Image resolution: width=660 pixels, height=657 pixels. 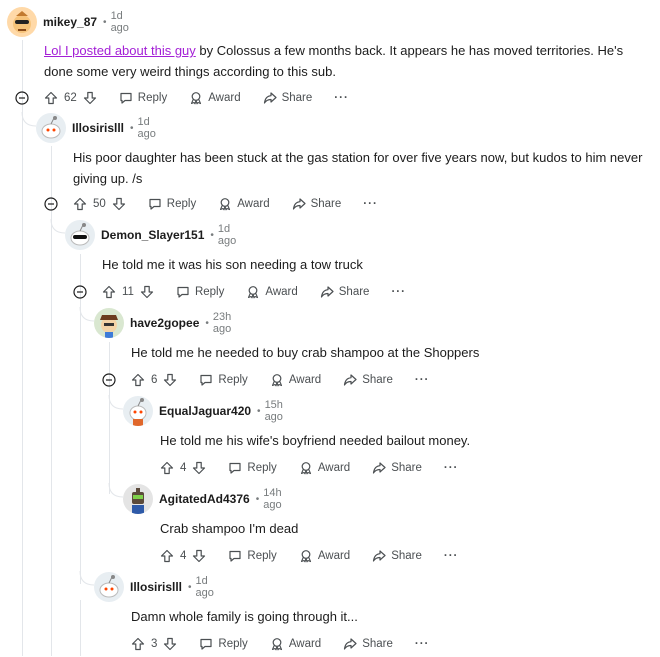 I want to click on username: AgitatedAd4376, so click(x=204, y=499).